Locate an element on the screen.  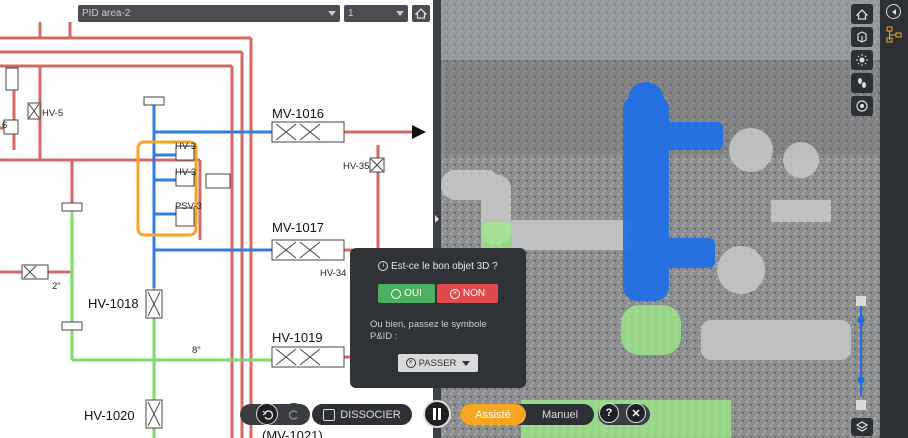
section-button is located at coordinates (862, 106).